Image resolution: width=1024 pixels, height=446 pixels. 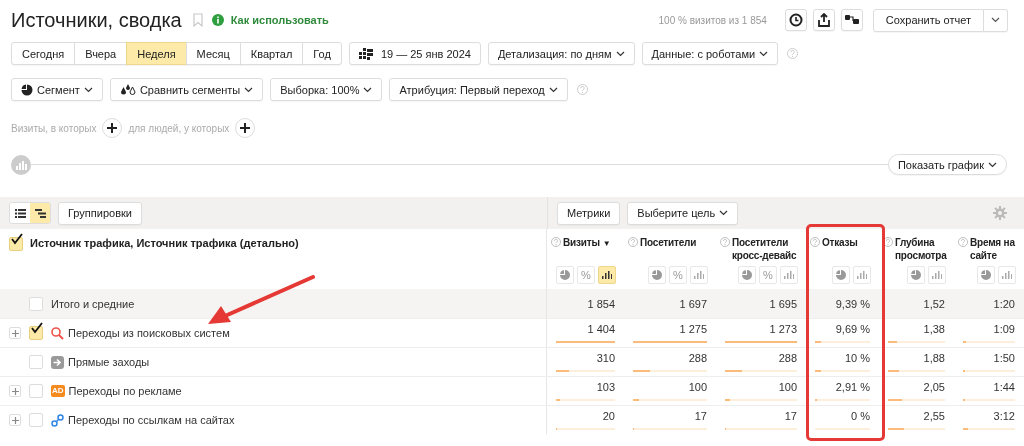 I want to click on goal-dropdown: Выберите цель, so click(x=683, y=213).